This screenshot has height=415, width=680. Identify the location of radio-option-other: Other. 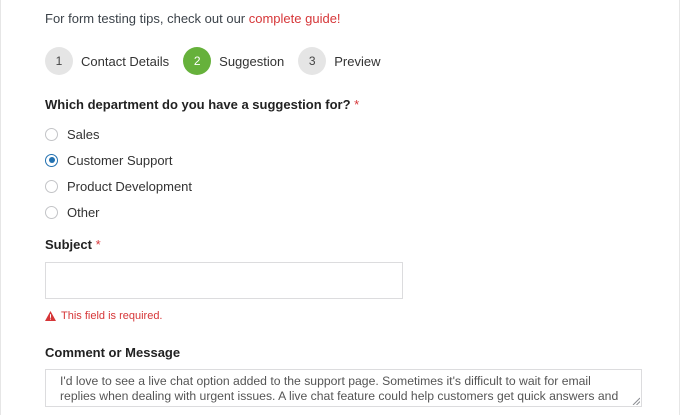
(118, 212).